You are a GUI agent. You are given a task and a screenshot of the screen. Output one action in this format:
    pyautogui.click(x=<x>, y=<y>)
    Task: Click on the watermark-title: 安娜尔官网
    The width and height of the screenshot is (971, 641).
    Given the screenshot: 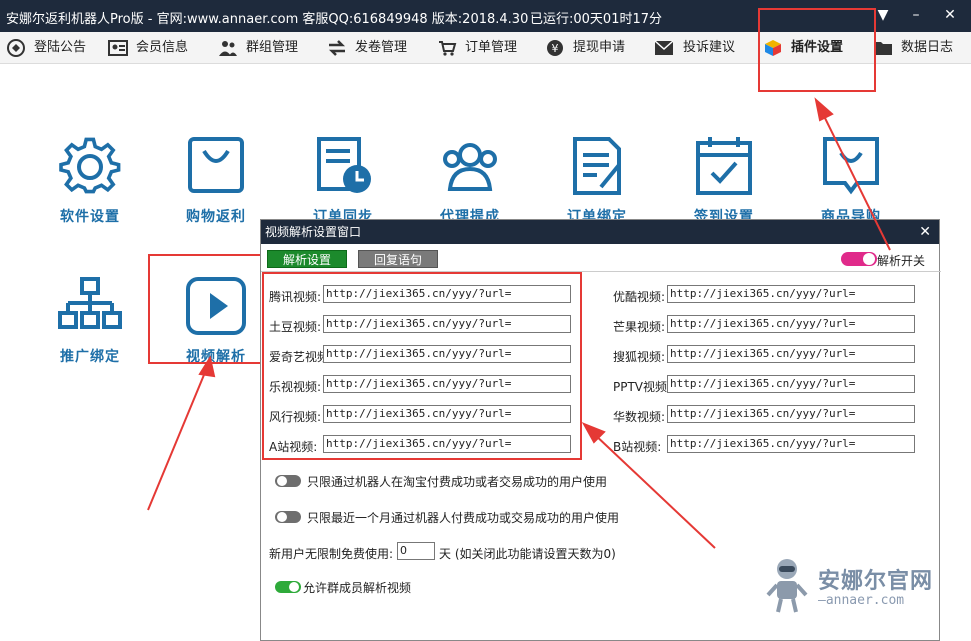 What is the action you would take?
    pyautogui.click(x=876, y=581)
    